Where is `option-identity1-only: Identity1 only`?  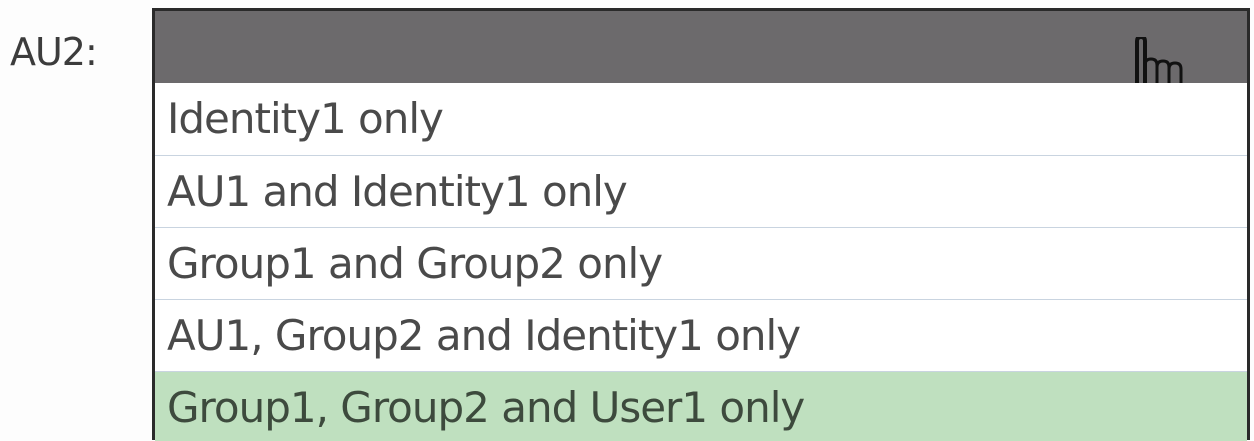 option-identity1-only: Identity1 only is located at coordinates (701, 119).